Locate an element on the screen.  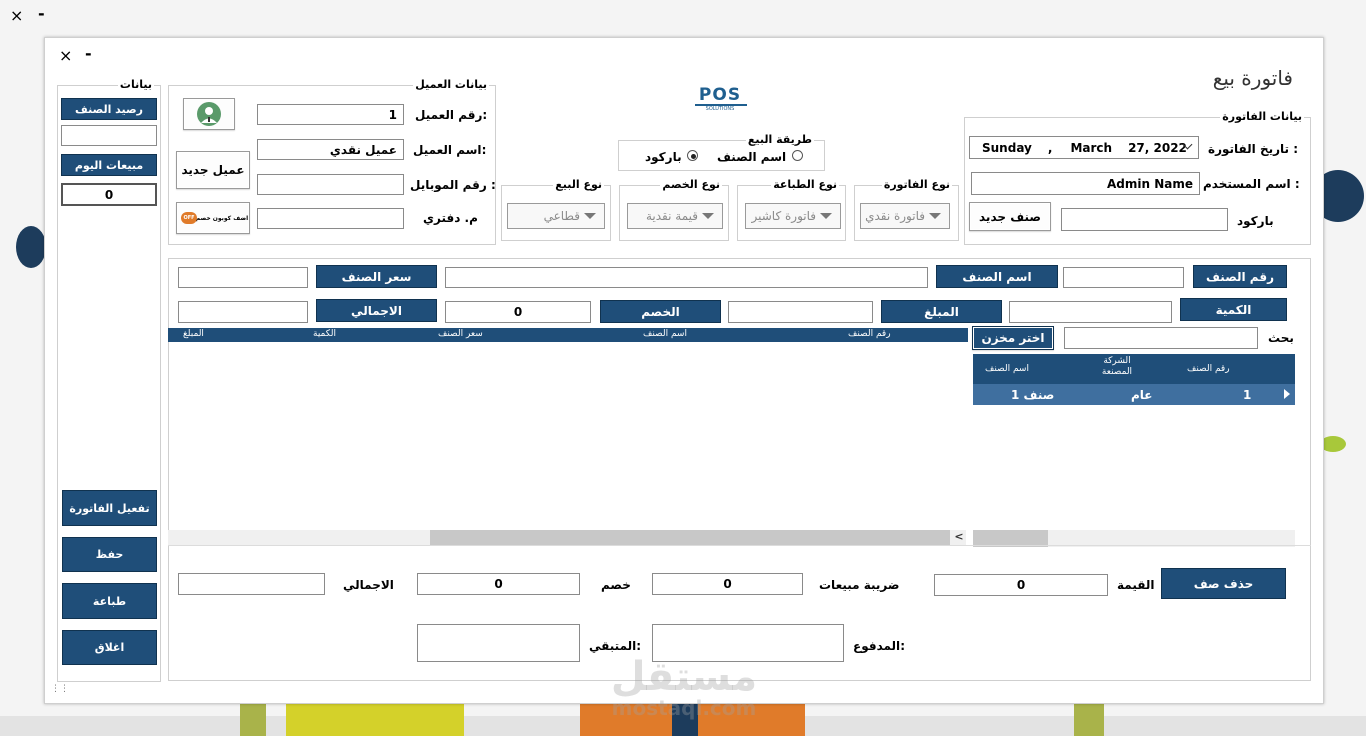
search-result-row: 1 عام صنف 1 is located at coordinates (1134, 394).